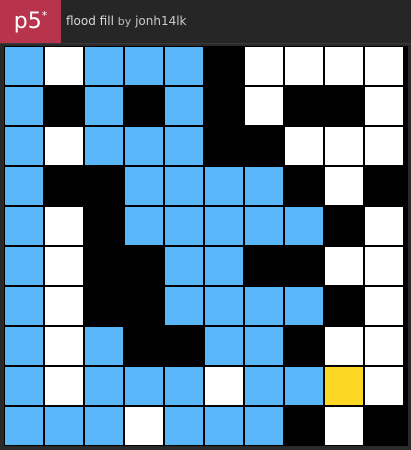 The width and height of the screenshot is (411, 450). Describe the element at coordinates (344, 386) in the screenshot. I see `cell-yellow` at that location.